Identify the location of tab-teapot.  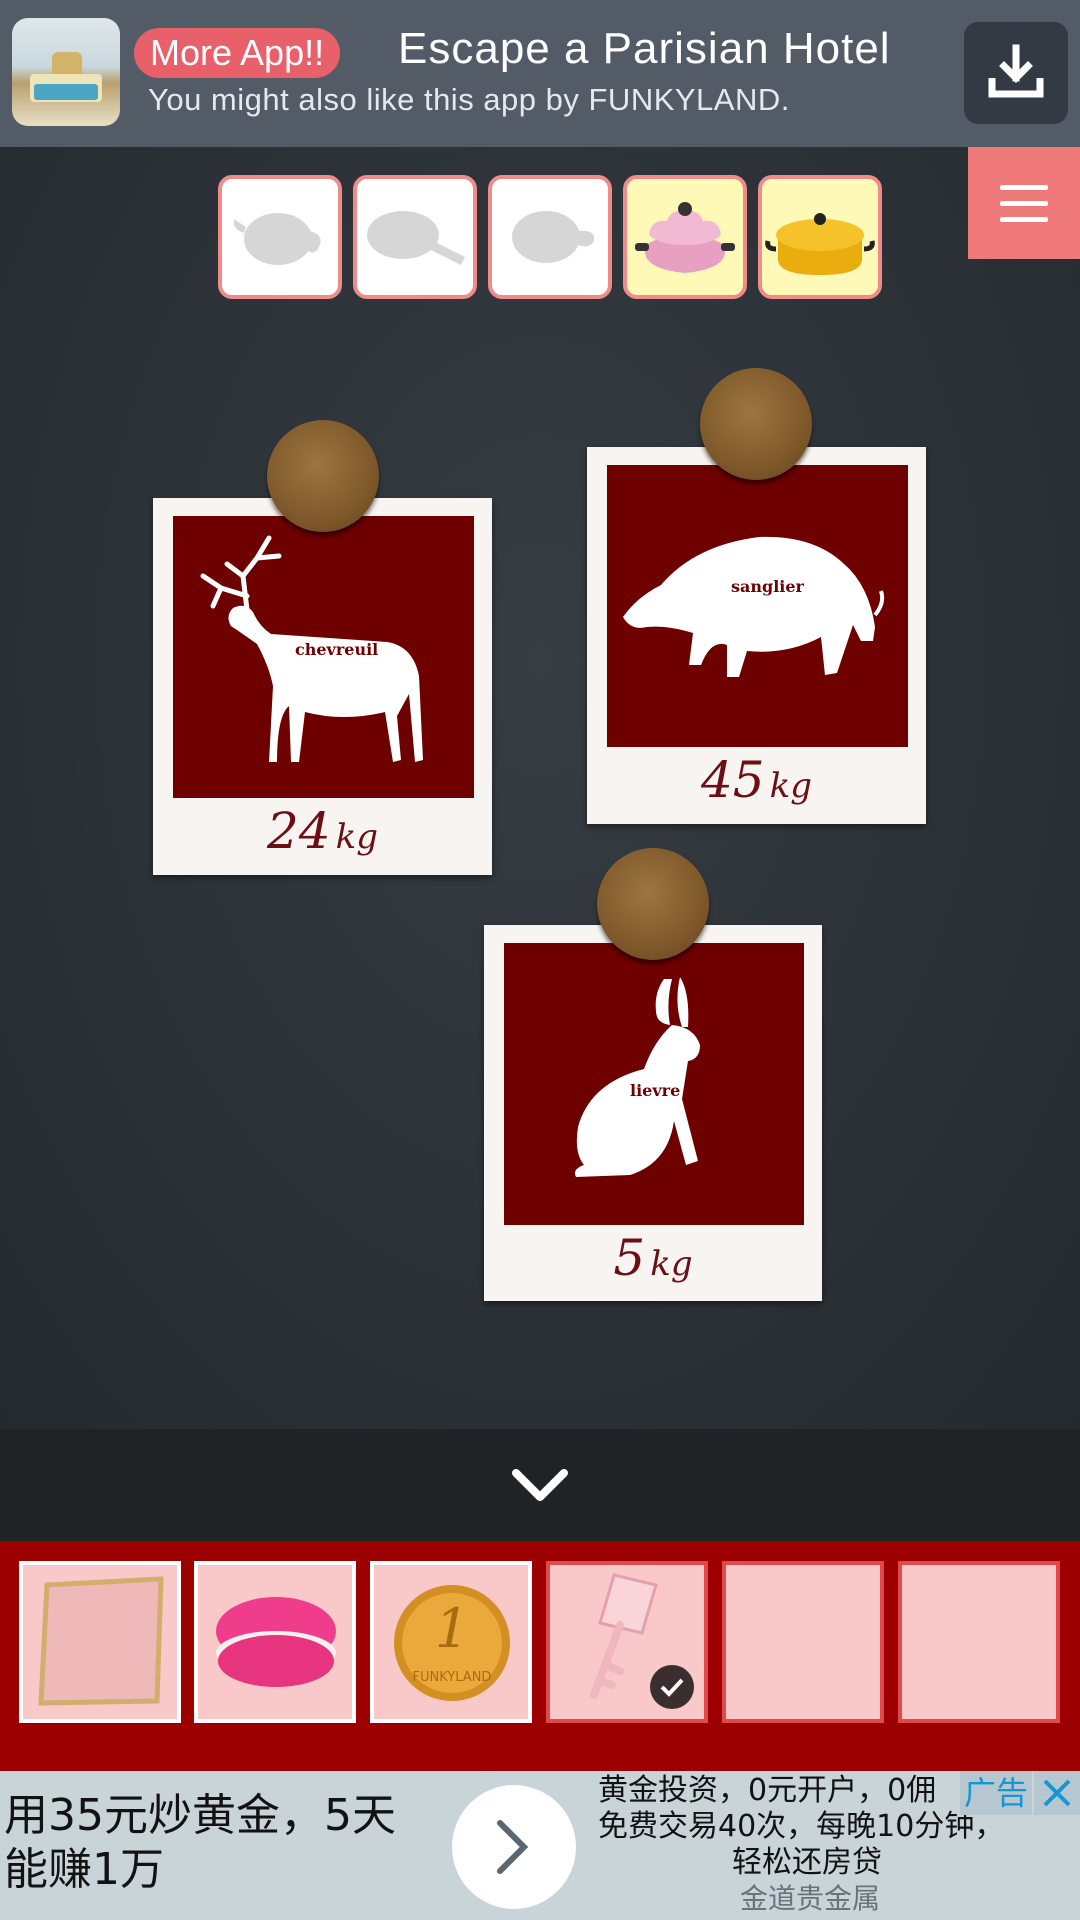
(280, 237).